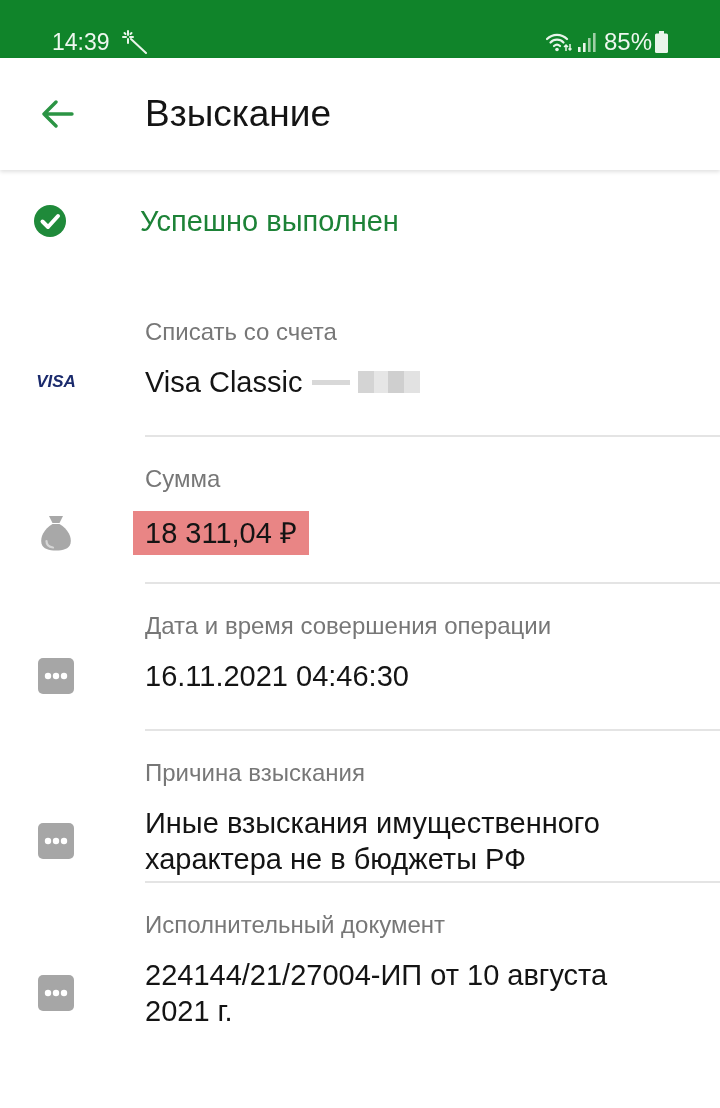 The image size is (720, 1108). I want to click on magic-wand-icon, so click(134, 42).